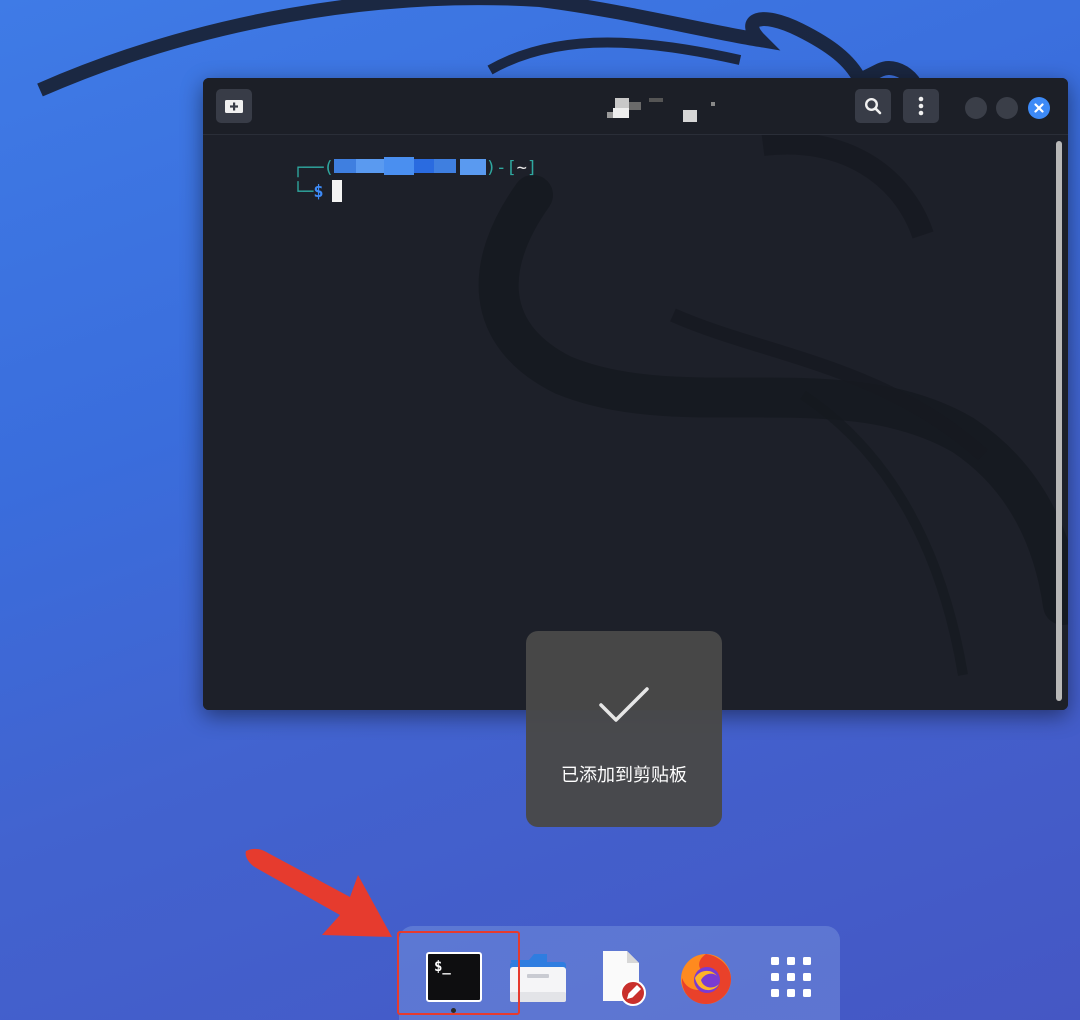 The width and height of the screenshot is (1080, 1020). What do you see at coordinates (624, 729) in the screenshot?
I see `clipboard-toast: 已添加到剪贴板` at bounding box center [624, 729].